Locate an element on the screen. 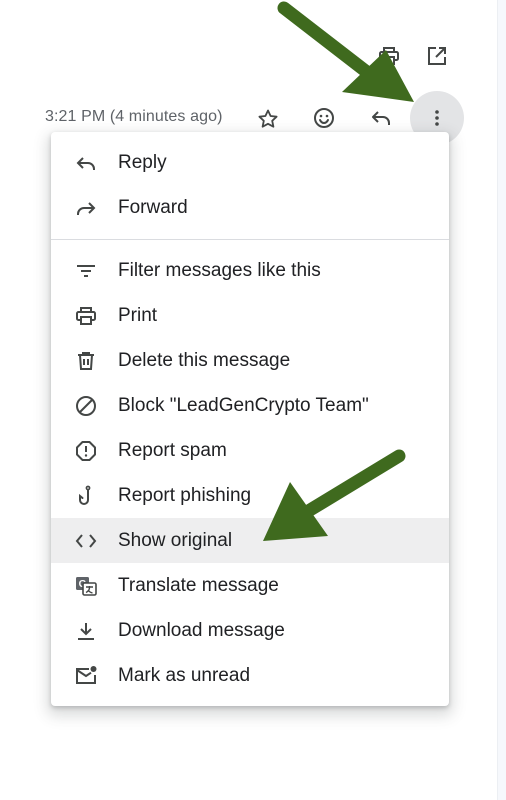 The image size is (506, 800). print-all-button is located at coordinates (389, 56).